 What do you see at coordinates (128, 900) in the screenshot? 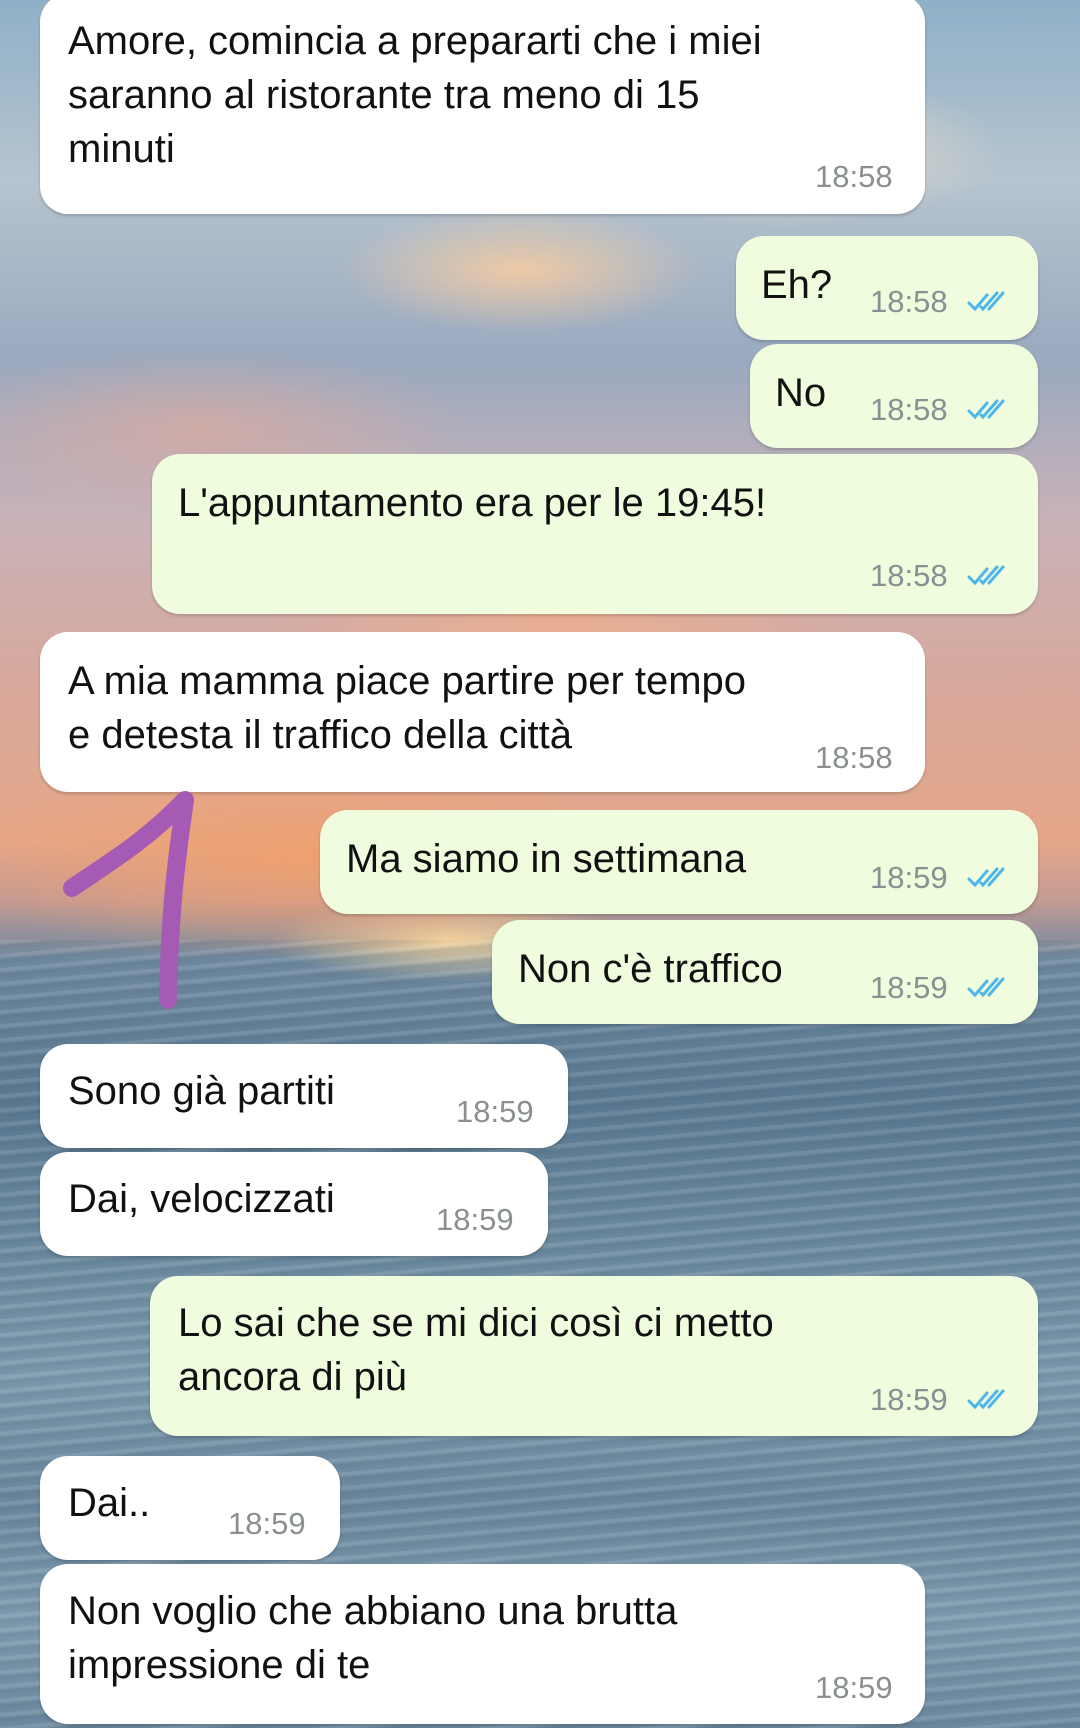
I see `hand-drawn-arrow-icon` at bounding box center [128, 900].